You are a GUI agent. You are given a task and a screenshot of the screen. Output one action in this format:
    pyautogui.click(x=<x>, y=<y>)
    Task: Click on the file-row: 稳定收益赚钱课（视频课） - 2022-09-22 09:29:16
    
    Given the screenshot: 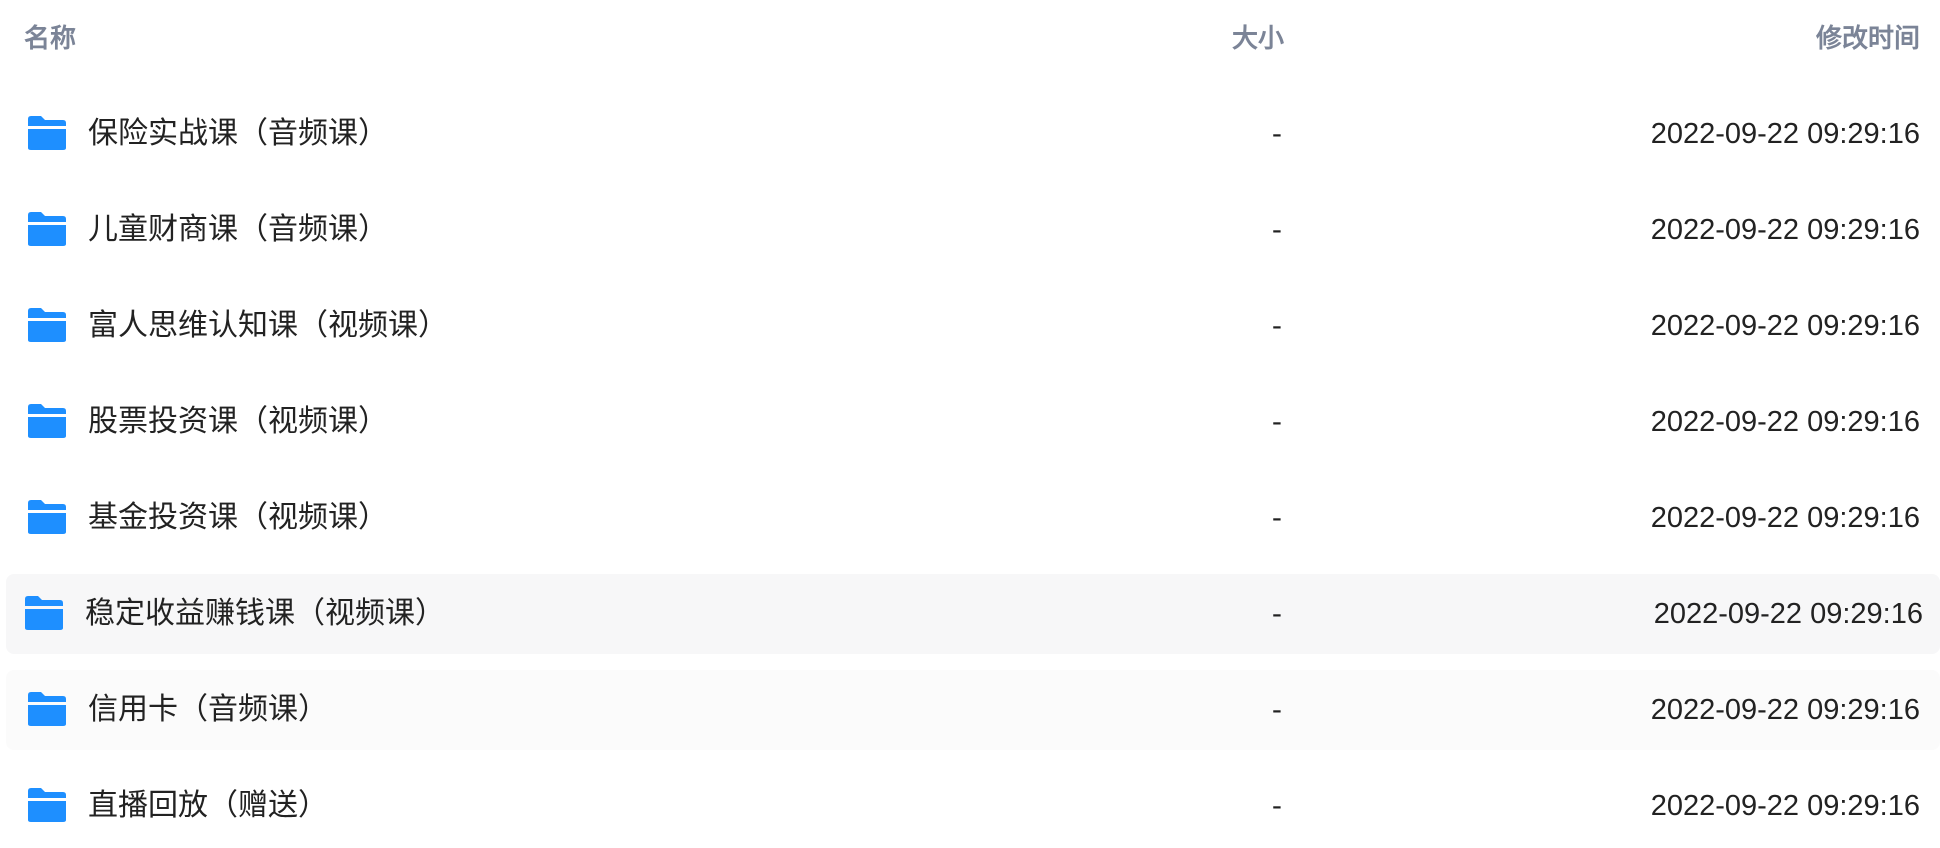 What is the action you would take?
    pyautogui.click(x=973, y=614)
    